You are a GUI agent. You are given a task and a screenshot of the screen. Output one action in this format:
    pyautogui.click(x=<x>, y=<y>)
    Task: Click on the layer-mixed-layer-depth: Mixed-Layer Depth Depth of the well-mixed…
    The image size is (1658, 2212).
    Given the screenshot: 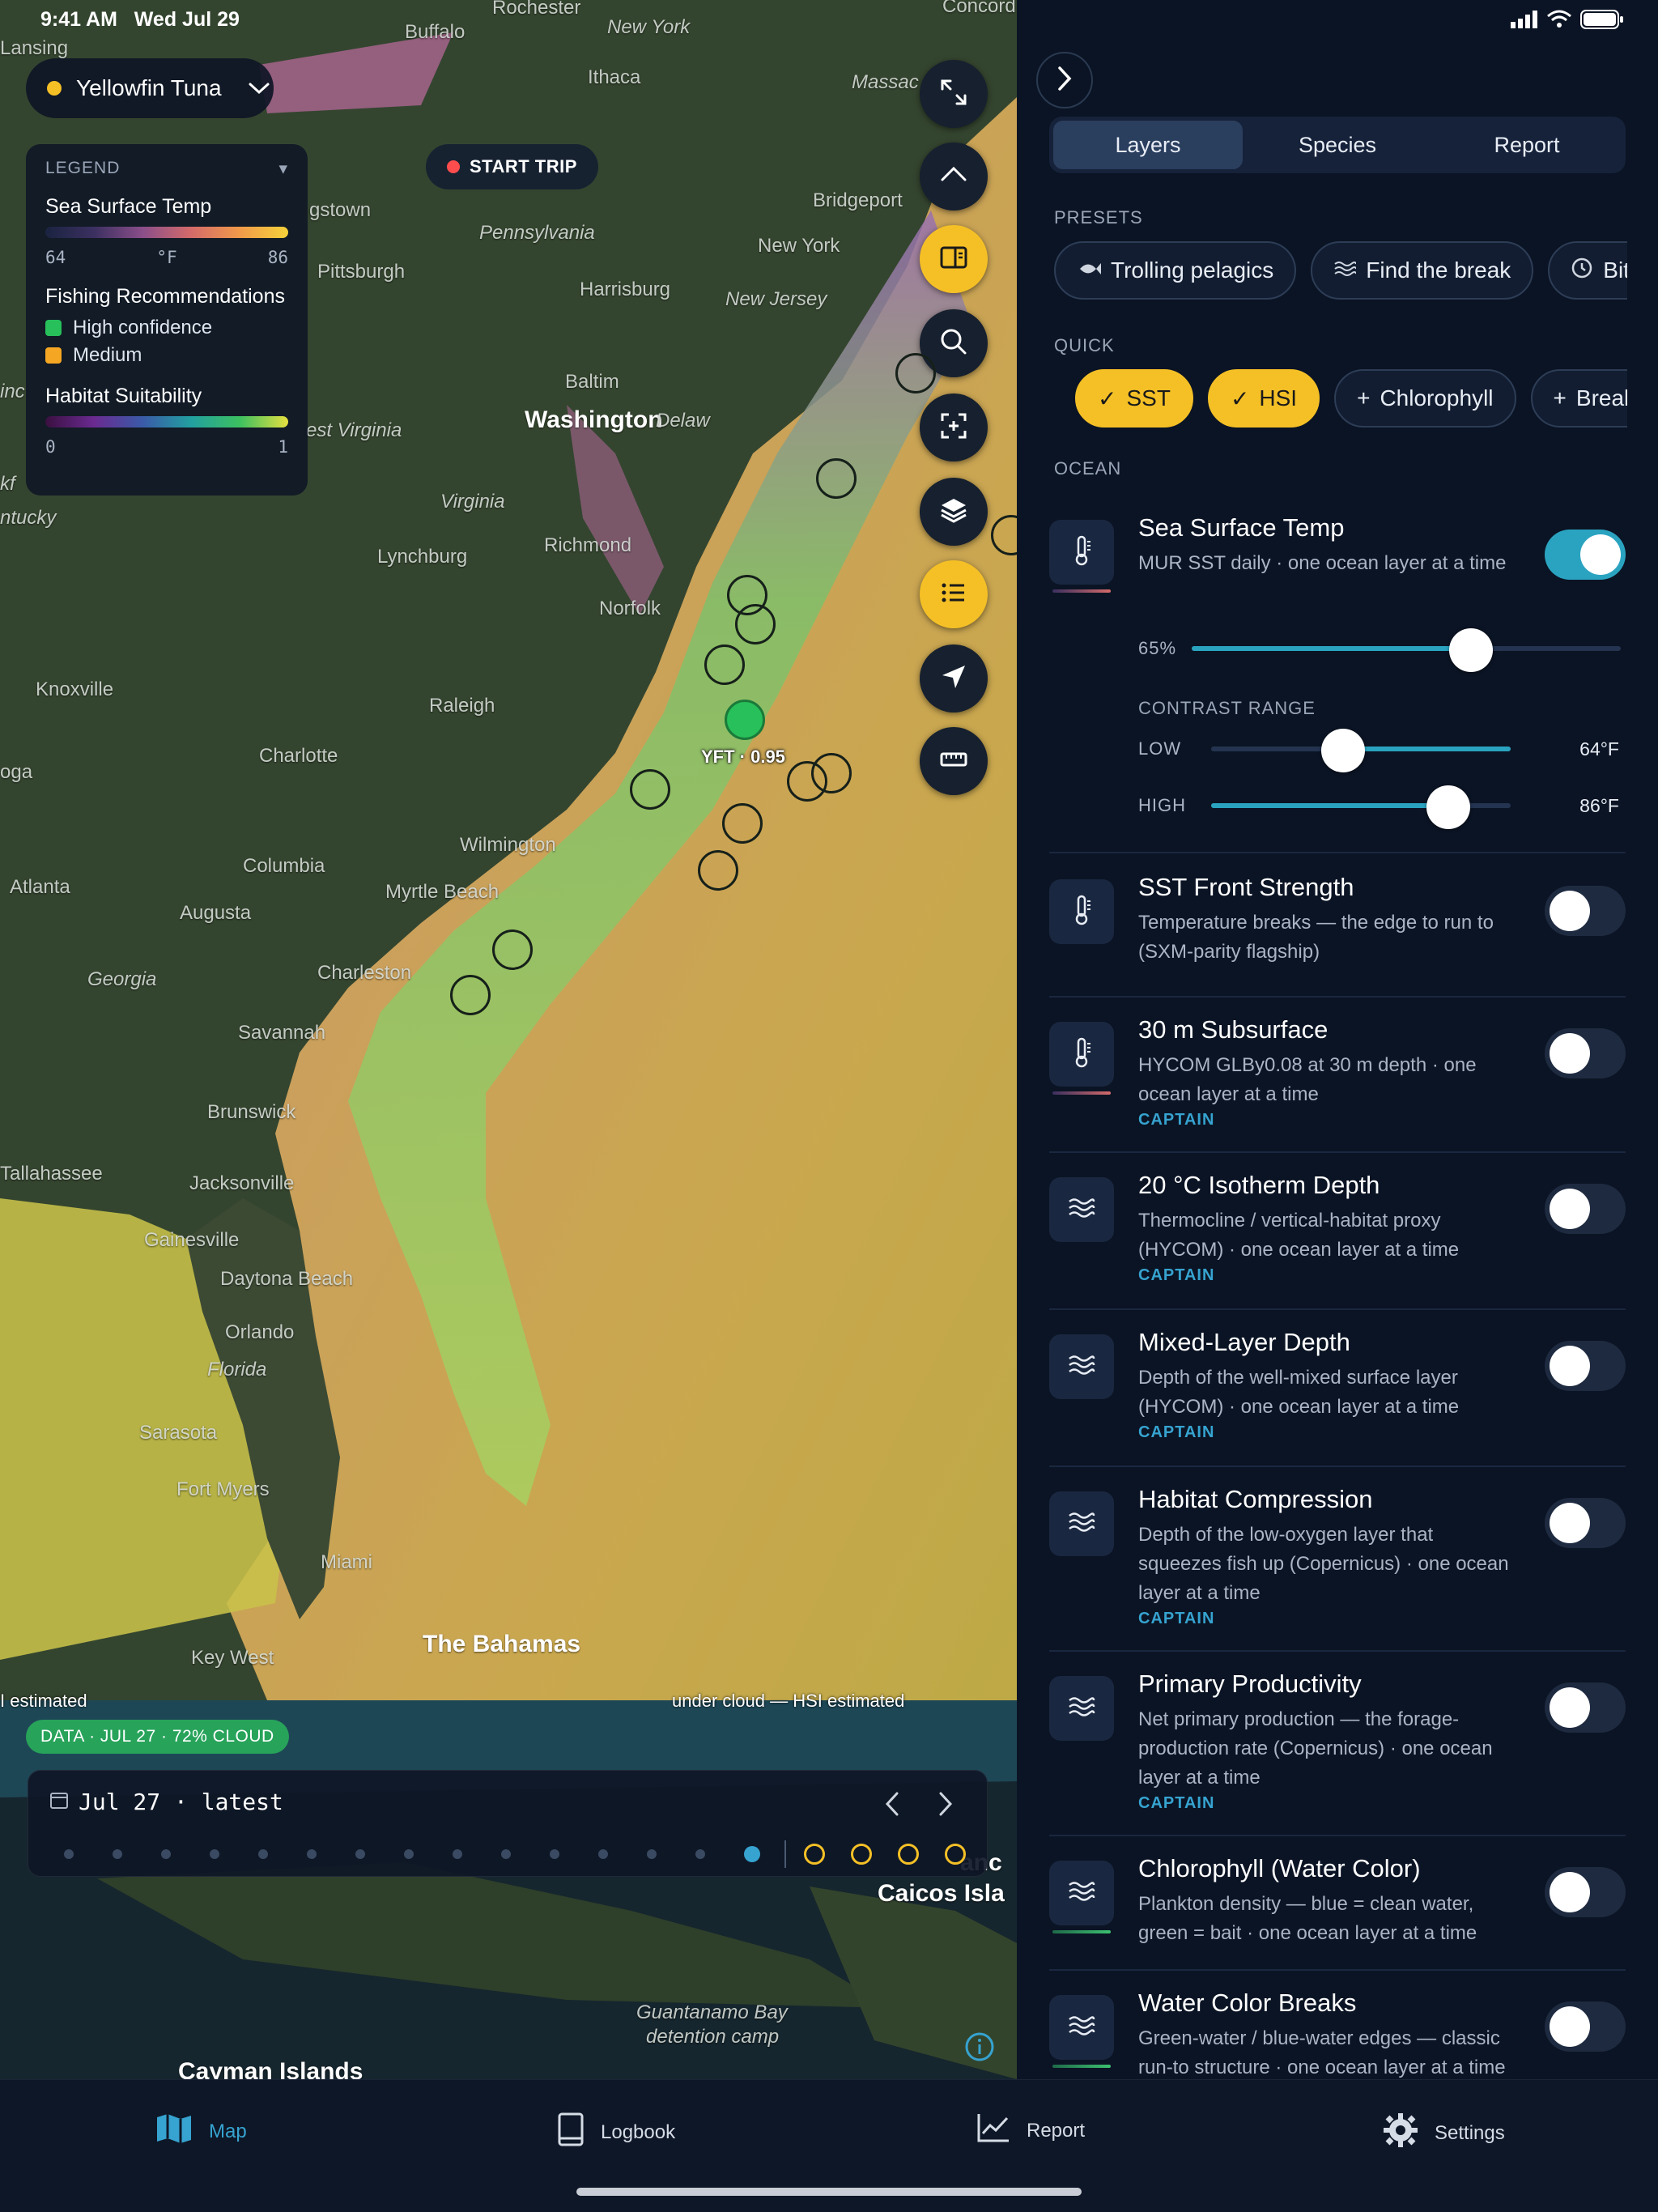 What is the action you would take?
    pyautogui.click(x=1337, y=1396)
    